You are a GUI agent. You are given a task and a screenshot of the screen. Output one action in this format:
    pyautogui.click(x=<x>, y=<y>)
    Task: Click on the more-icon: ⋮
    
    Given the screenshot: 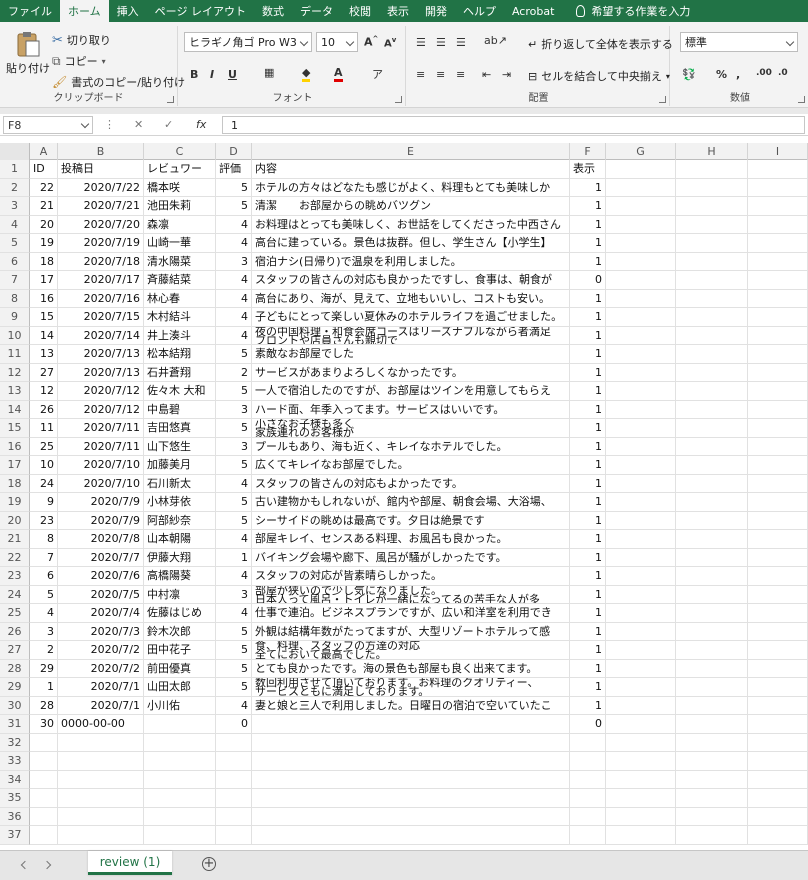 What is the action you would take?
    pyautogui.click(x=109, y=124)
    